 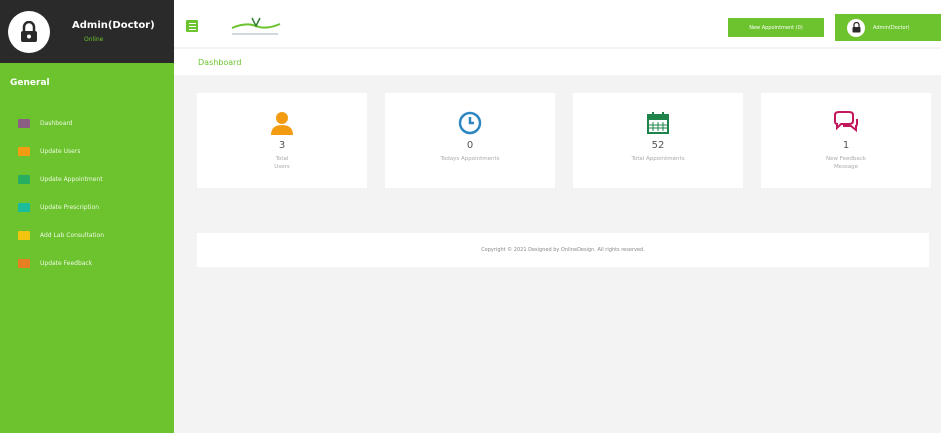 What do you see at coordinates (24, 151) in the screenshot?
I see `users-icon` at bounding box center [24, 151].